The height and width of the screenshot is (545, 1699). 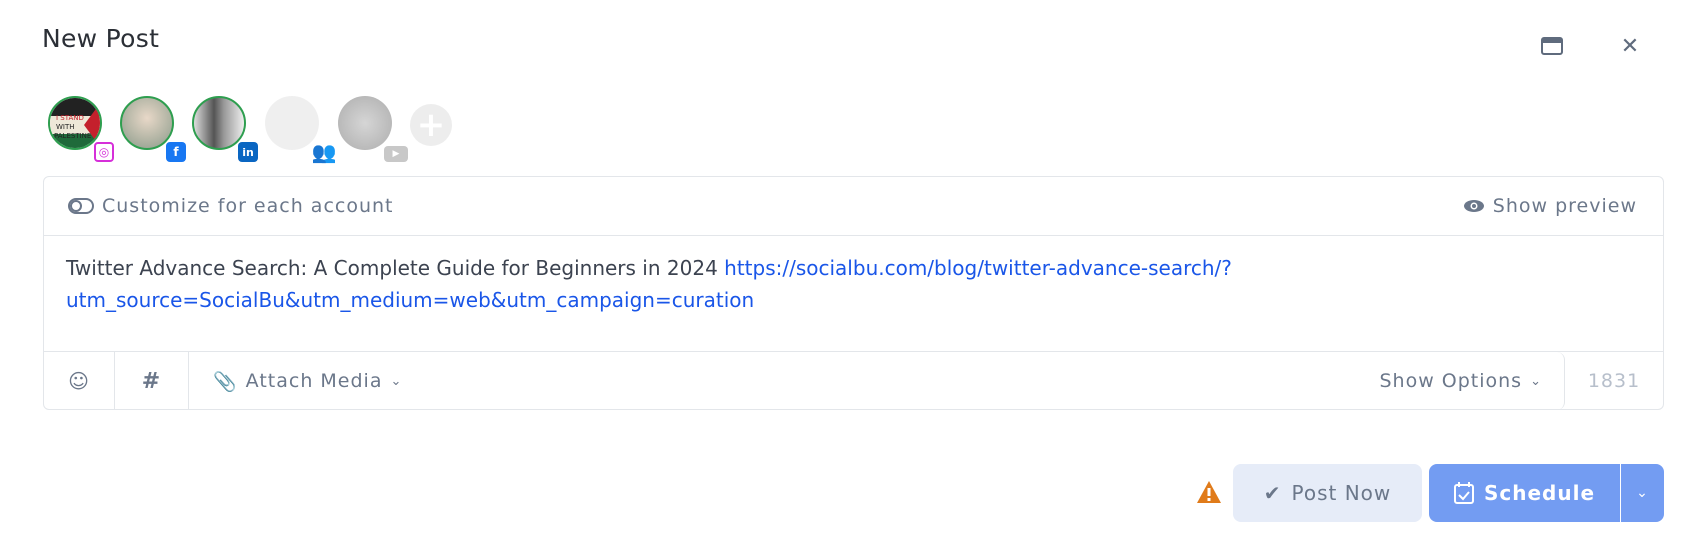 I want to click on emoji-button: ☺, so click(x=79, y=381).